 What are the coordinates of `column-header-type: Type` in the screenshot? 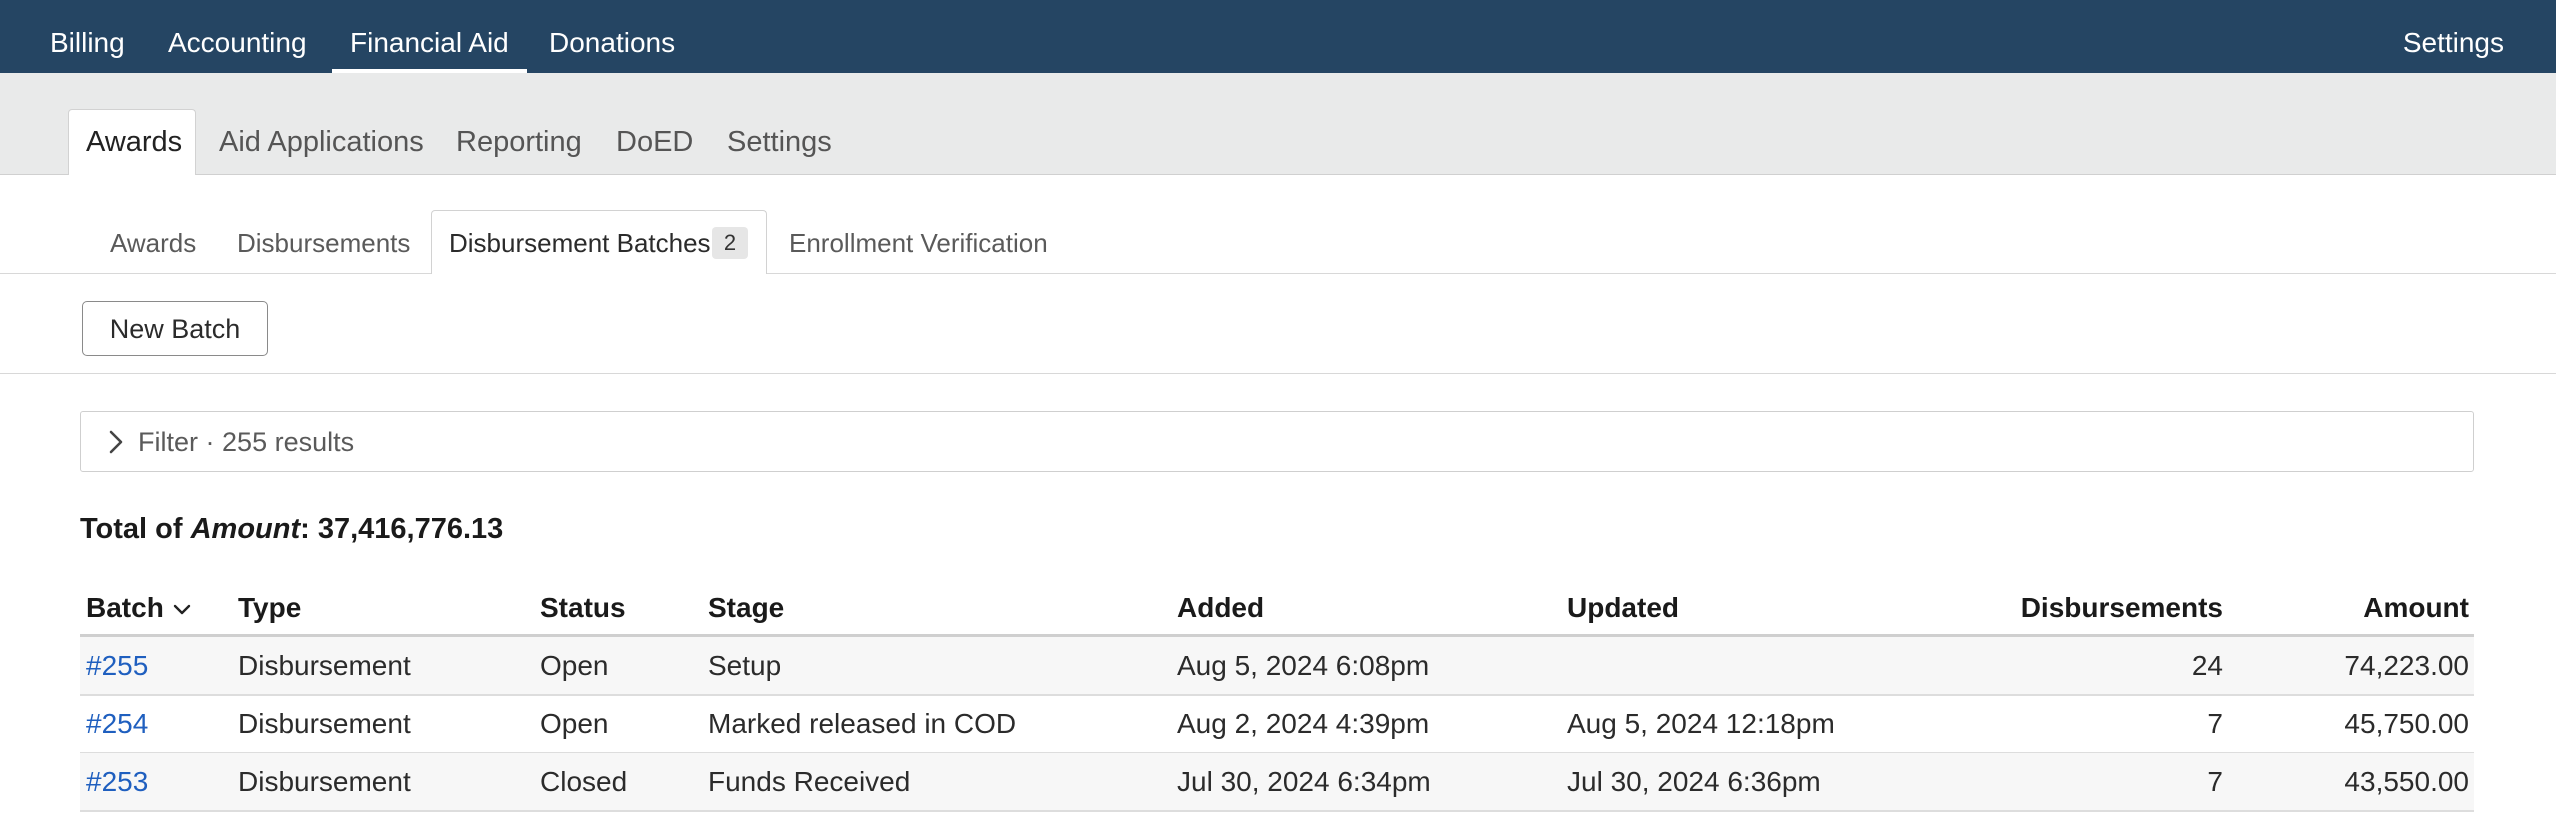 It's located at (269, 608).